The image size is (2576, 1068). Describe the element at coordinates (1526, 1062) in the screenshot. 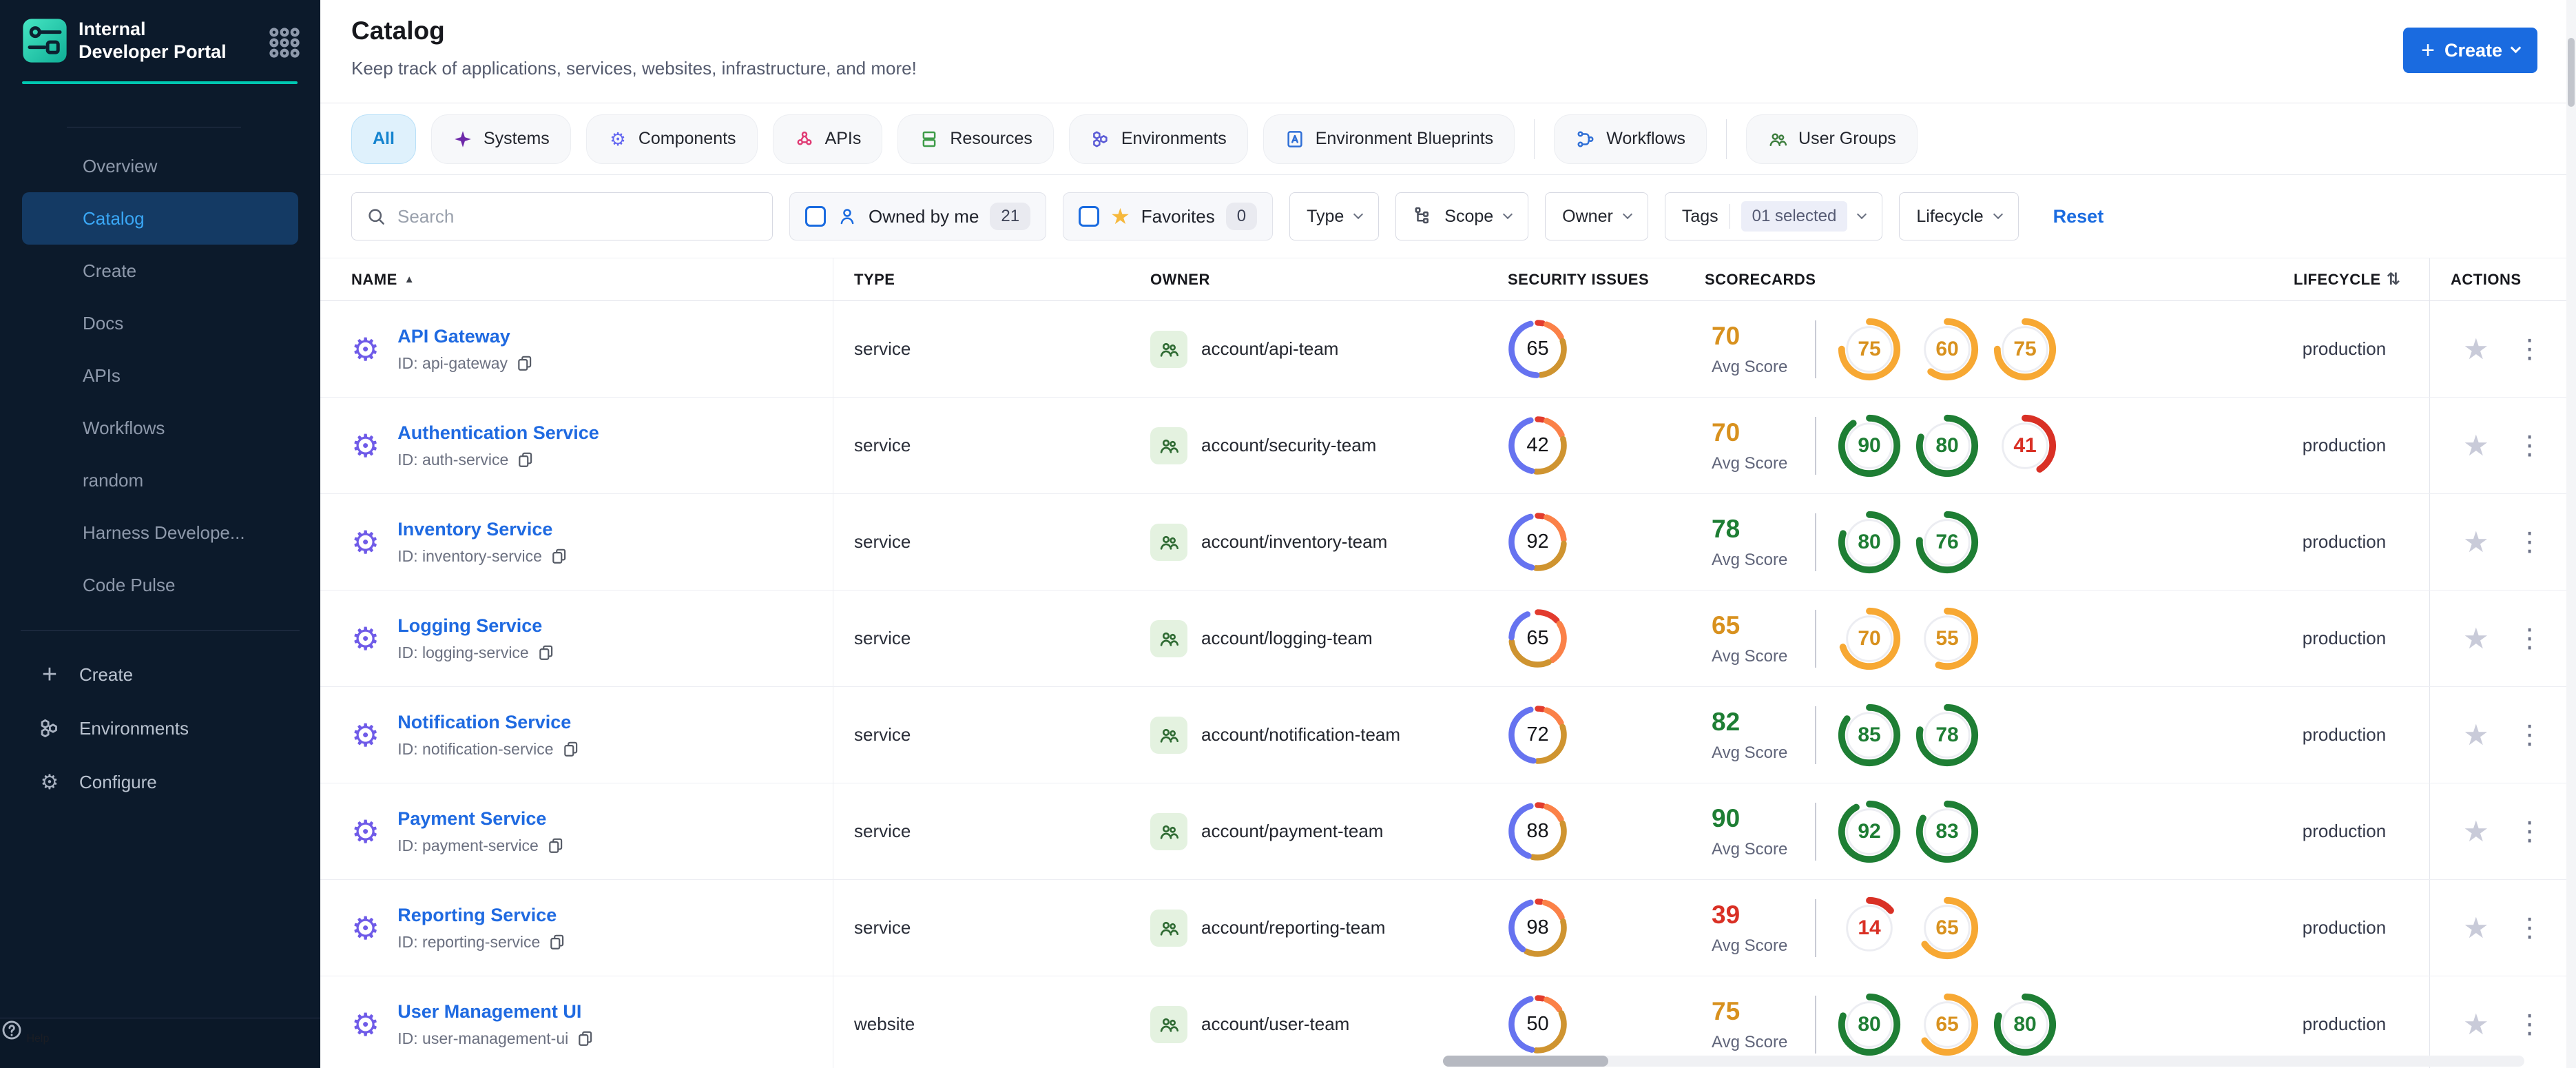

I see `horizontal-scrollbar-thumb` at that location.